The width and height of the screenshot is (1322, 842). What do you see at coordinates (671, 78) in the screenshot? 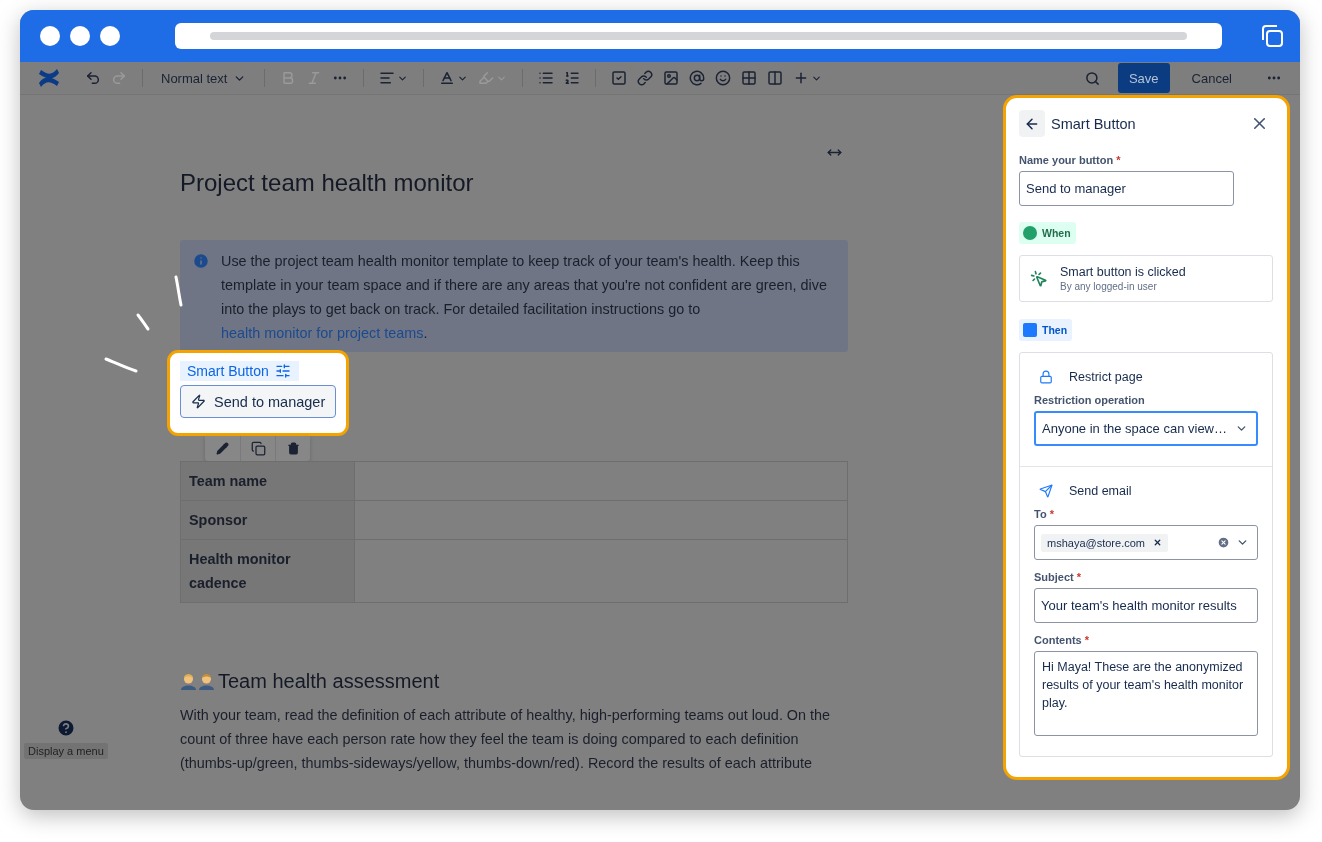
I see `image-icon` at bounding box center [671, 78].